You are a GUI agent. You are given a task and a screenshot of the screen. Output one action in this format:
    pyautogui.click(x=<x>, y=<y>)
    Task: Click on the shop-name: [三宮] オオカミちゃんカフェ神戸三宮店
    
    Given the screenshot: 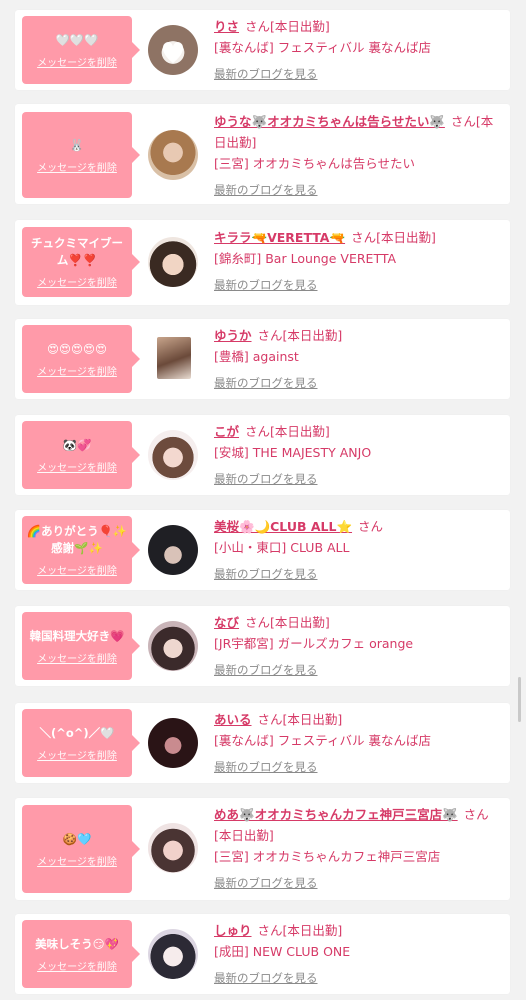 What is the action you would take?
    pyautogui.click(x=327, y=856)
    